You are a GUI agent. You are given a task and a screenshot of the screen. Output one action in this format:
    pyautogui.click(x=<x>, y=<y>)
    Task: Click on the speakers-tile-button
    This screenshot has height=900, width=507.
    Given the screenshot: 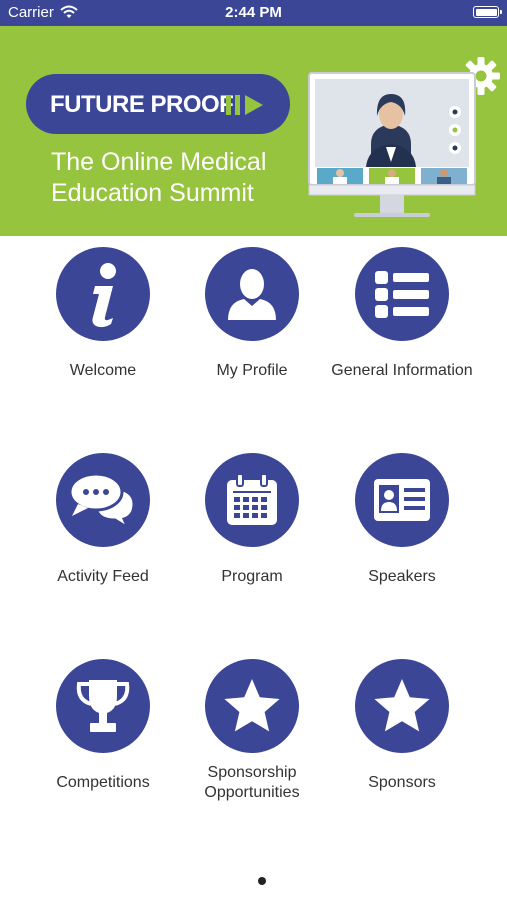 What is the action you would take?
    pyautogui.click(x=402, y=500)
    